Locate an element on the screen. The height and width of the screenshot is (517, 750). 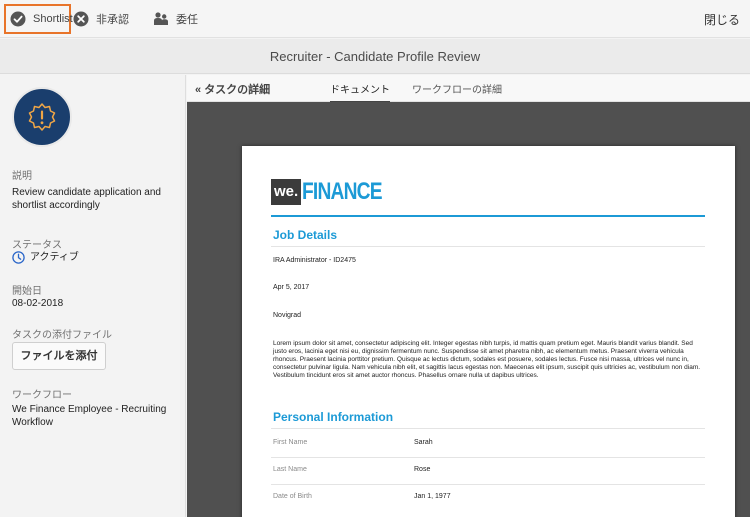
first-name-label: First Name is located at coordinates (290, 442).